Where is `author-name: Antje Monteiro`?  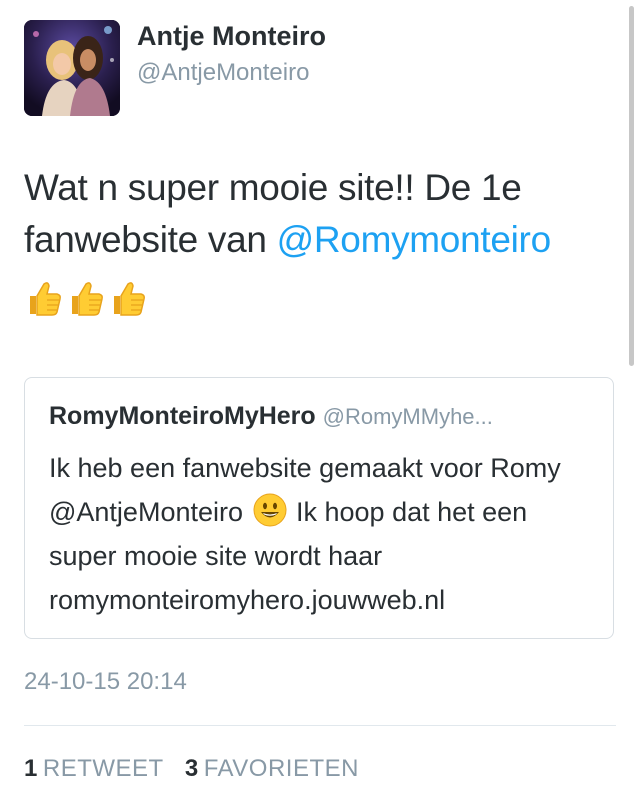
author-name: Antje Monteiro is located at coordinates (231, 36).